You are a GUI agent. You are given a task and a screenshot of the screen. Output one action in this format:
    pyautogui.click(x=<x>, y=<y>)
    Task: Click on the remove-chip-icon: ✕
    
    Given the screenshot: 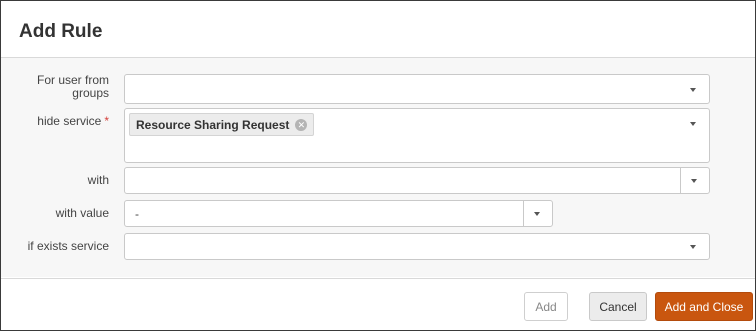 What is the action you would take?
    pyautogui.click(x=301, y=124)
    